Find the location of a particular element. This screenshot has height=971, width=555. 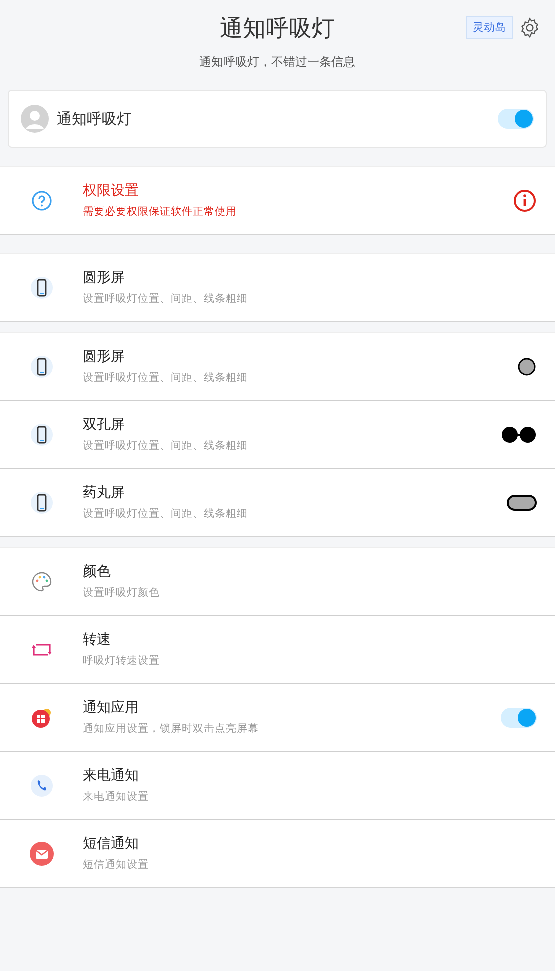

row-title: 药丸屏 is located at coordinates (104, 493).